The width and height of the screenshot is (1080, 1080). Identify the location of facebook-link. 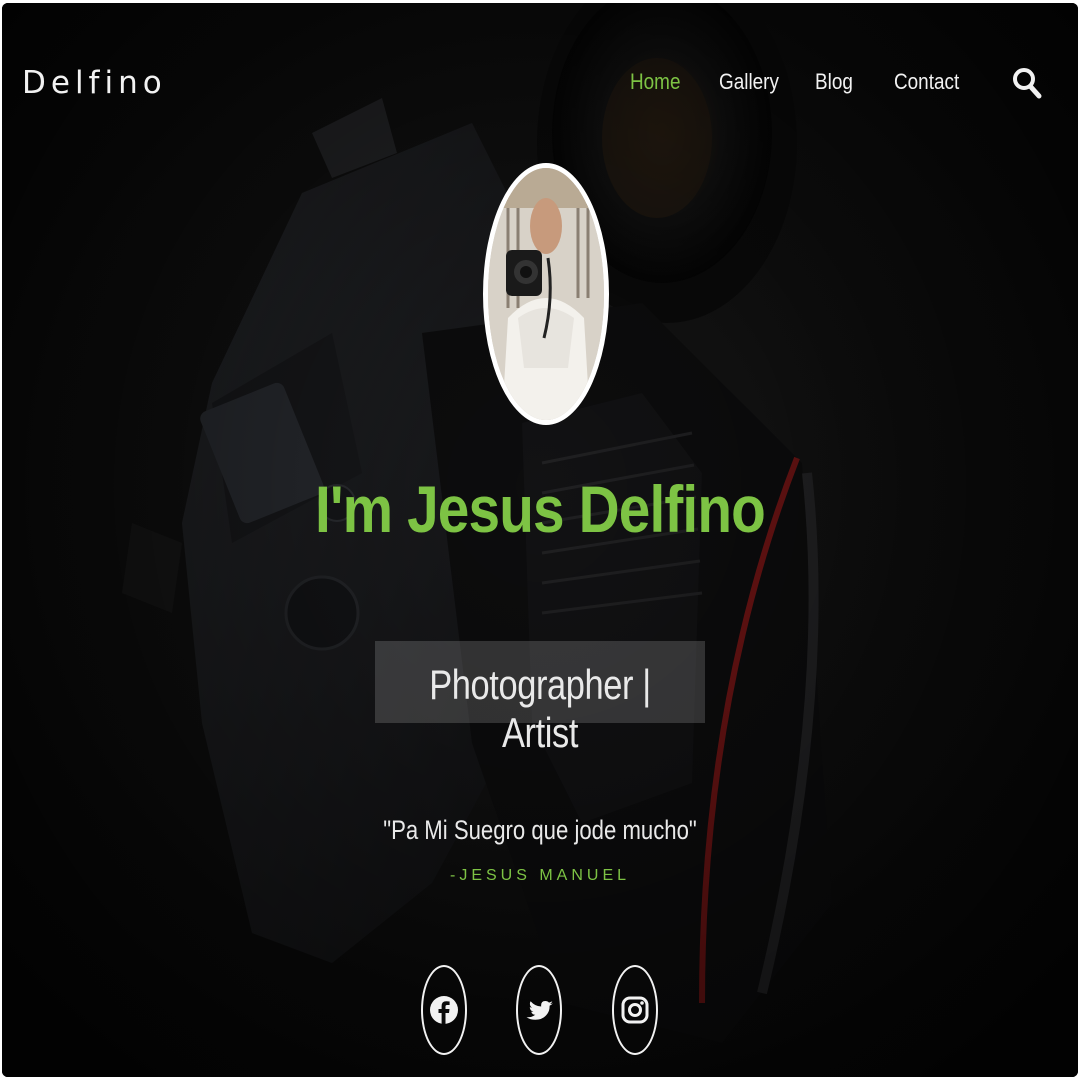
(444, 1010).